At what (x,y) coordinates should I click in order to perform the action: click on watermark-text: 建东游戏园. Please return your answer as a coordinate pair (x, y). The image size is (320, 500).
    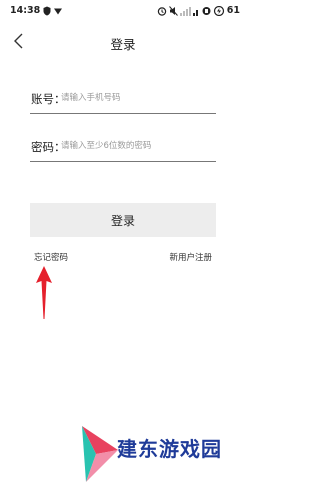
    Looking at the image, I should click on (169, 449).